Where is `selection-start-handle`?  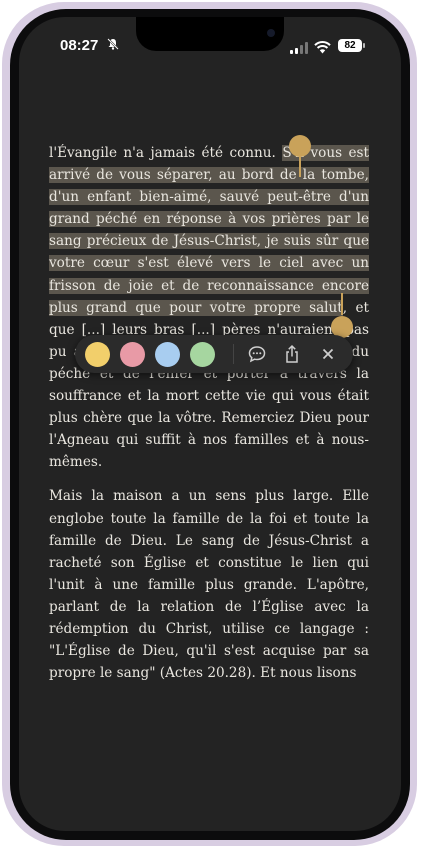
selection-start-handle is located at coordinates (300, 146).